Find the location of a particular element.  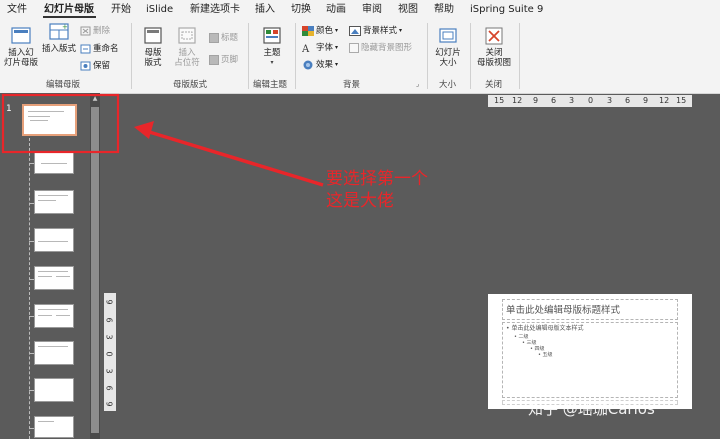

ruler-tick-label: 0 is located at coordinates (591, 100).